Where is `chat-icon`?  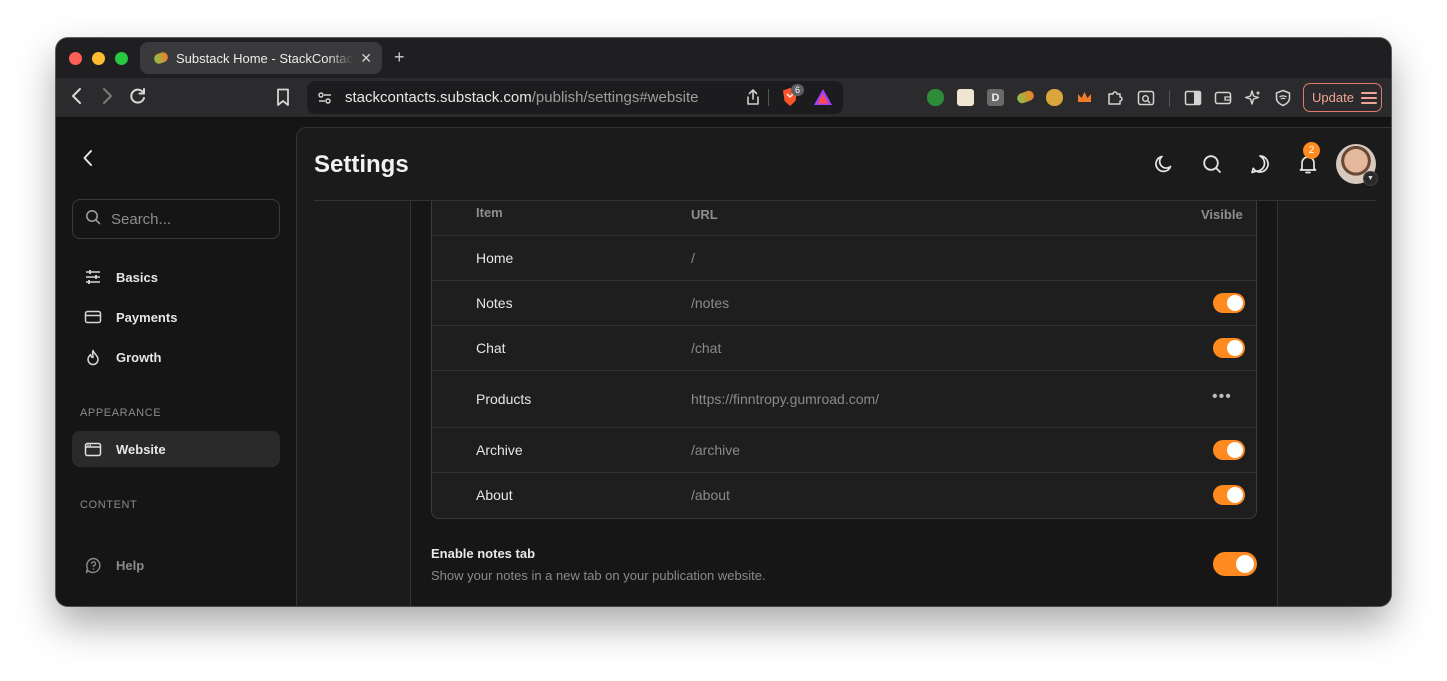
chat-icon is located at coordinates (1260, 164).